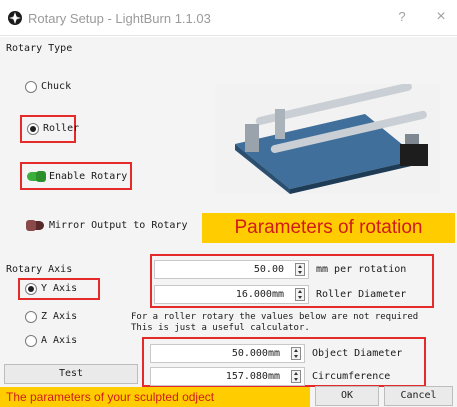 The width and height of the screenshot is (457, 407). Describe the element at coordinates (33, 129) in the screenshot. I see `roller-radio-button` at that location.